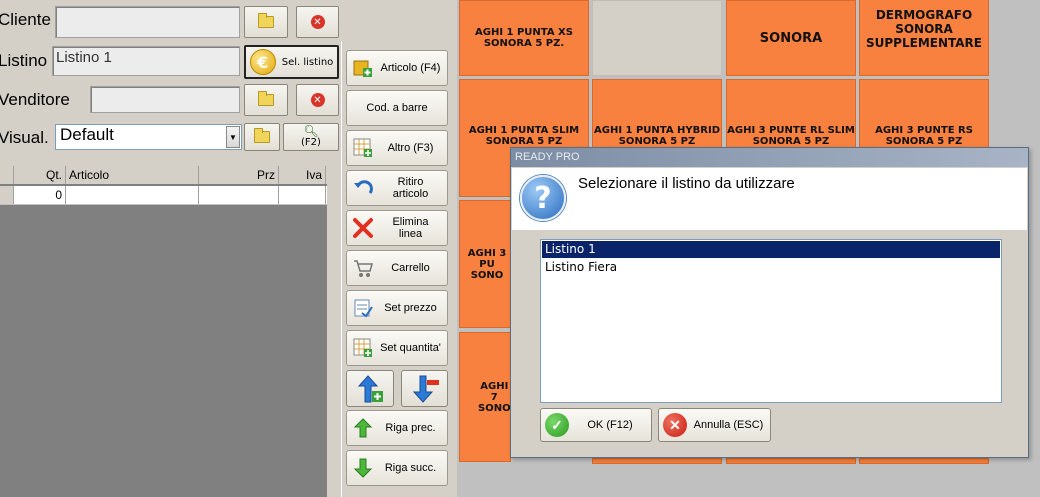  What do you see at coordinates (363, 428) in the screenshot?
I see `arrow-up-icon` at bounding box center [363, 428].